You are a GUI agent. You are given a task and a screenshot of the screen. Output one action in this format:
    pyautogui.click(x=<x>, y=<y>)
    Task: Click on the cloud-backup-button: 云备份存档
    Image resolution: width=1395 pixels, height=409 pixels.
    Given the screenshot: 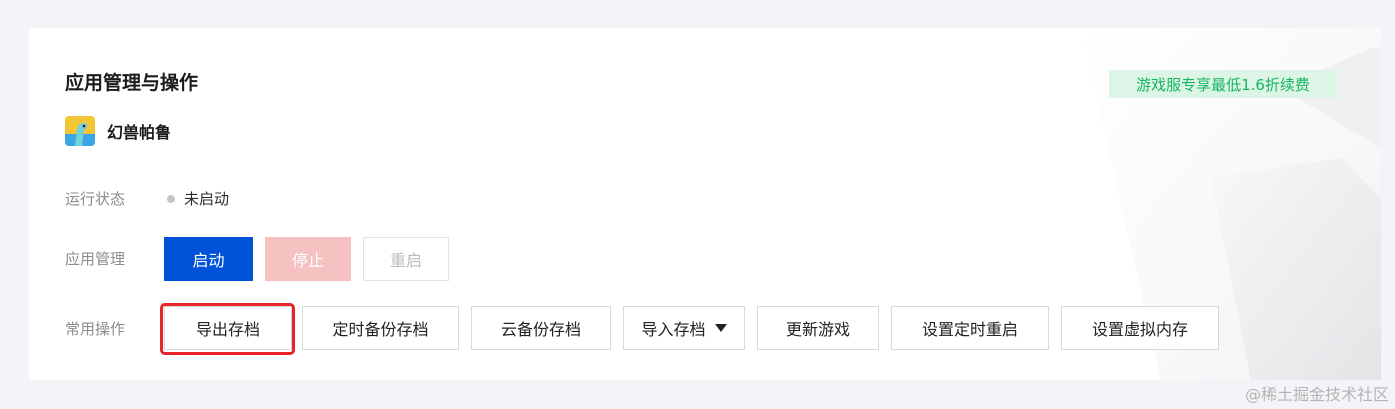 What is the action you would take?
    pyautogui.click(x=541, y=328)
    